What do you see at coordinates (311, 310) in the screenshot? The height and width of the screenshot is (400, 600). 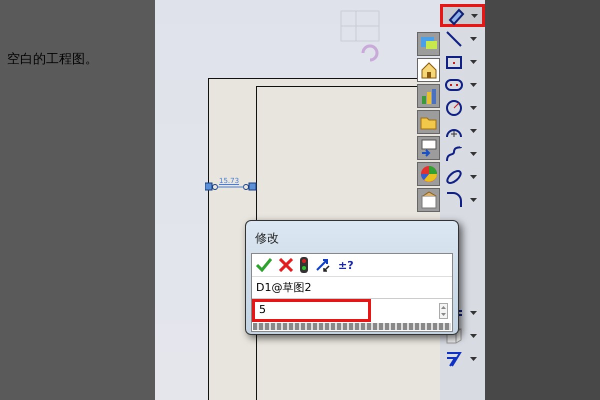 I see `value-field: 5` at bounding box center [311, 310].